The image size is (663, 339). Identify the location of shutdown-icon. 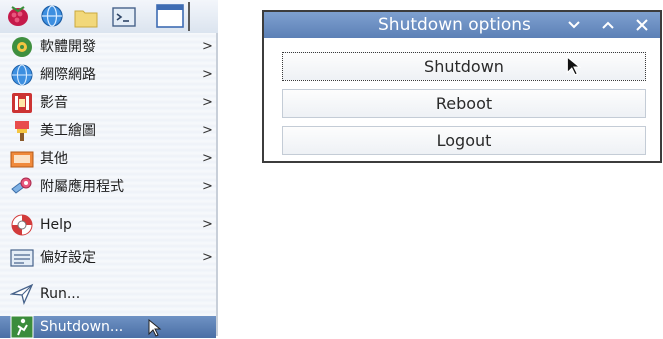
(22, 327).